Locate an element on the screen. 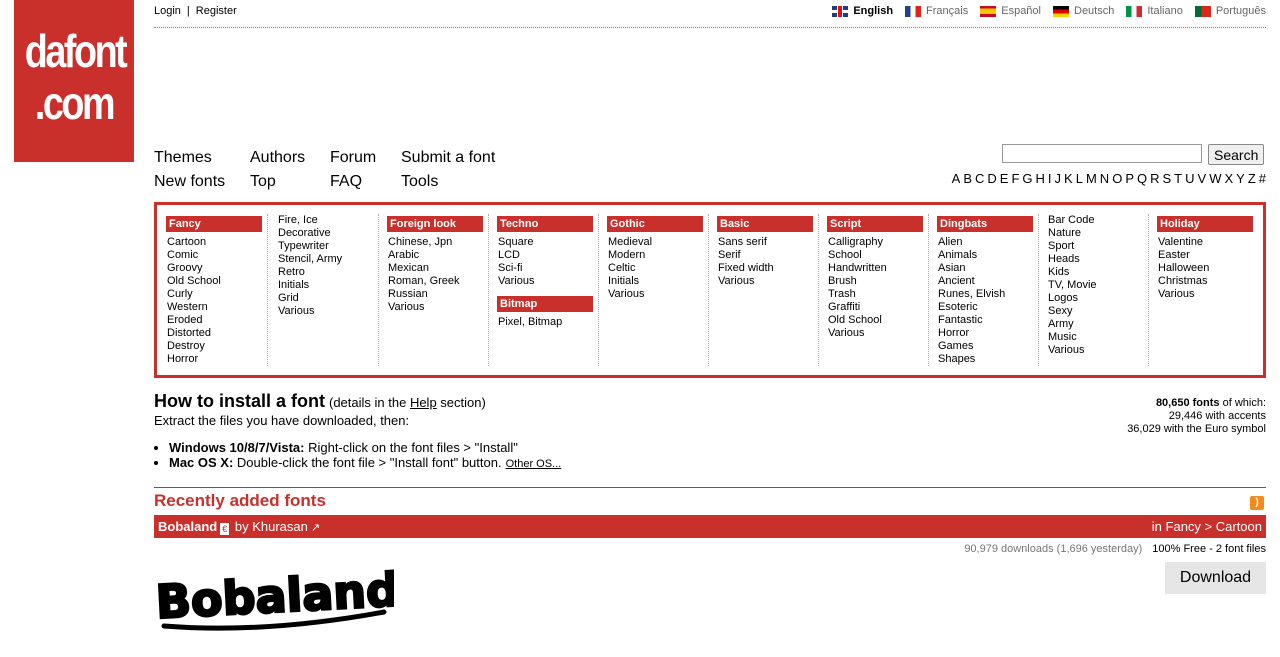  cat-item: Shapes is located at coordinates (988, 359).